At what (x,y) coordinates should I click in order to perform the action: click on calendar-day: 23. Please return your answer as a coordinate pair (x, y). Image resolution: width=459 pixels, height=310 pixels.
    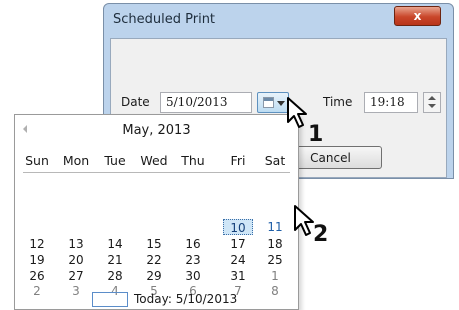
    Looking at the image, I should click on (193, 260).